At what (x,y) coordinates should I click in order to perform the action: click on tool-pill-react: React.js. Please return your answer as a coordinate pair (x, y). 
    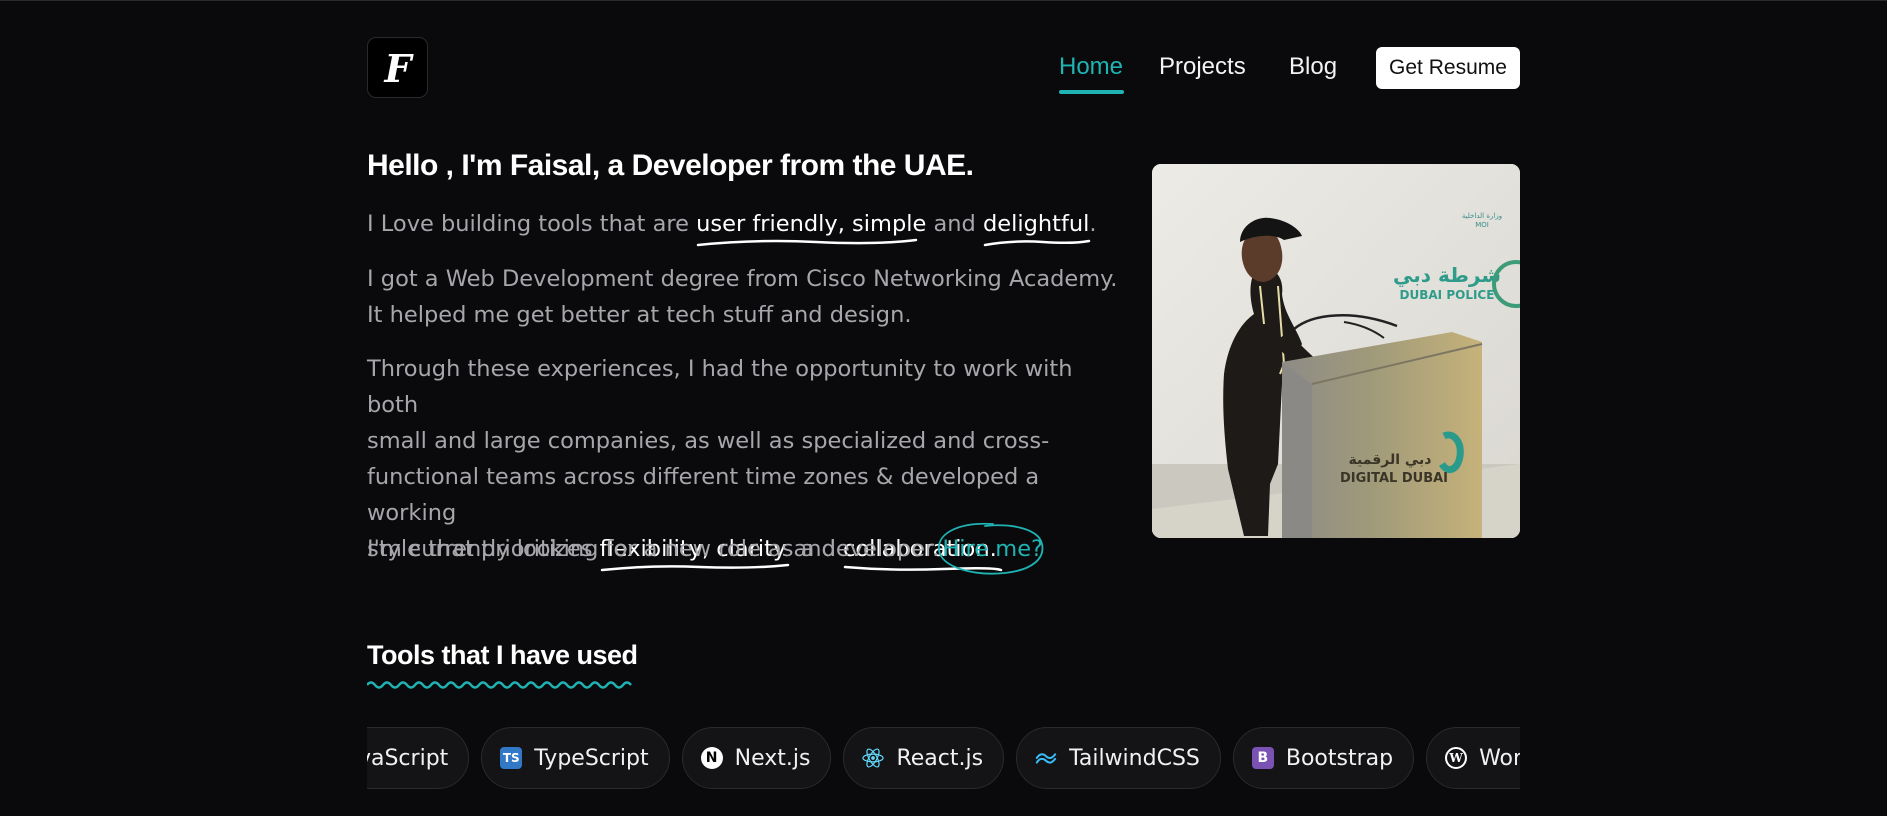
    Looking at the image, I should click on (924, 758).